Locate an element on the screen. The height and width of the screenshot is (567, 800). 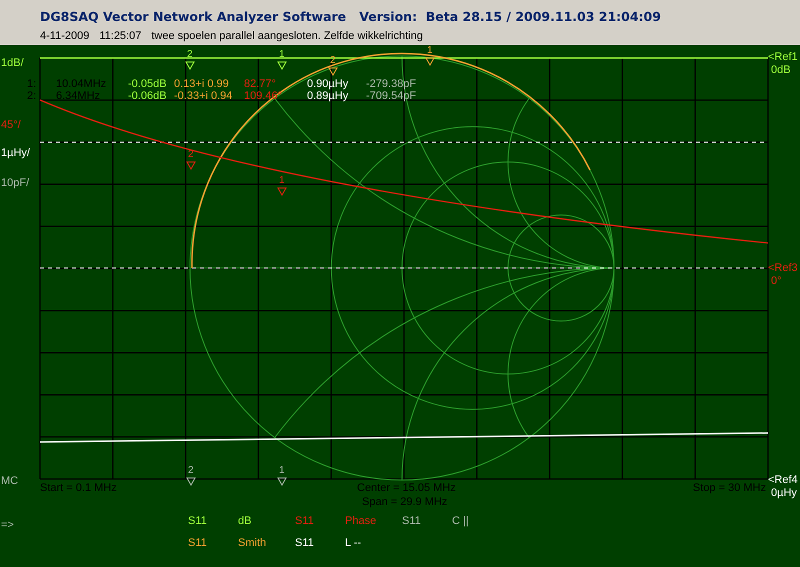
marker-readout: -709.54pF is located at coordinates (391, 96).